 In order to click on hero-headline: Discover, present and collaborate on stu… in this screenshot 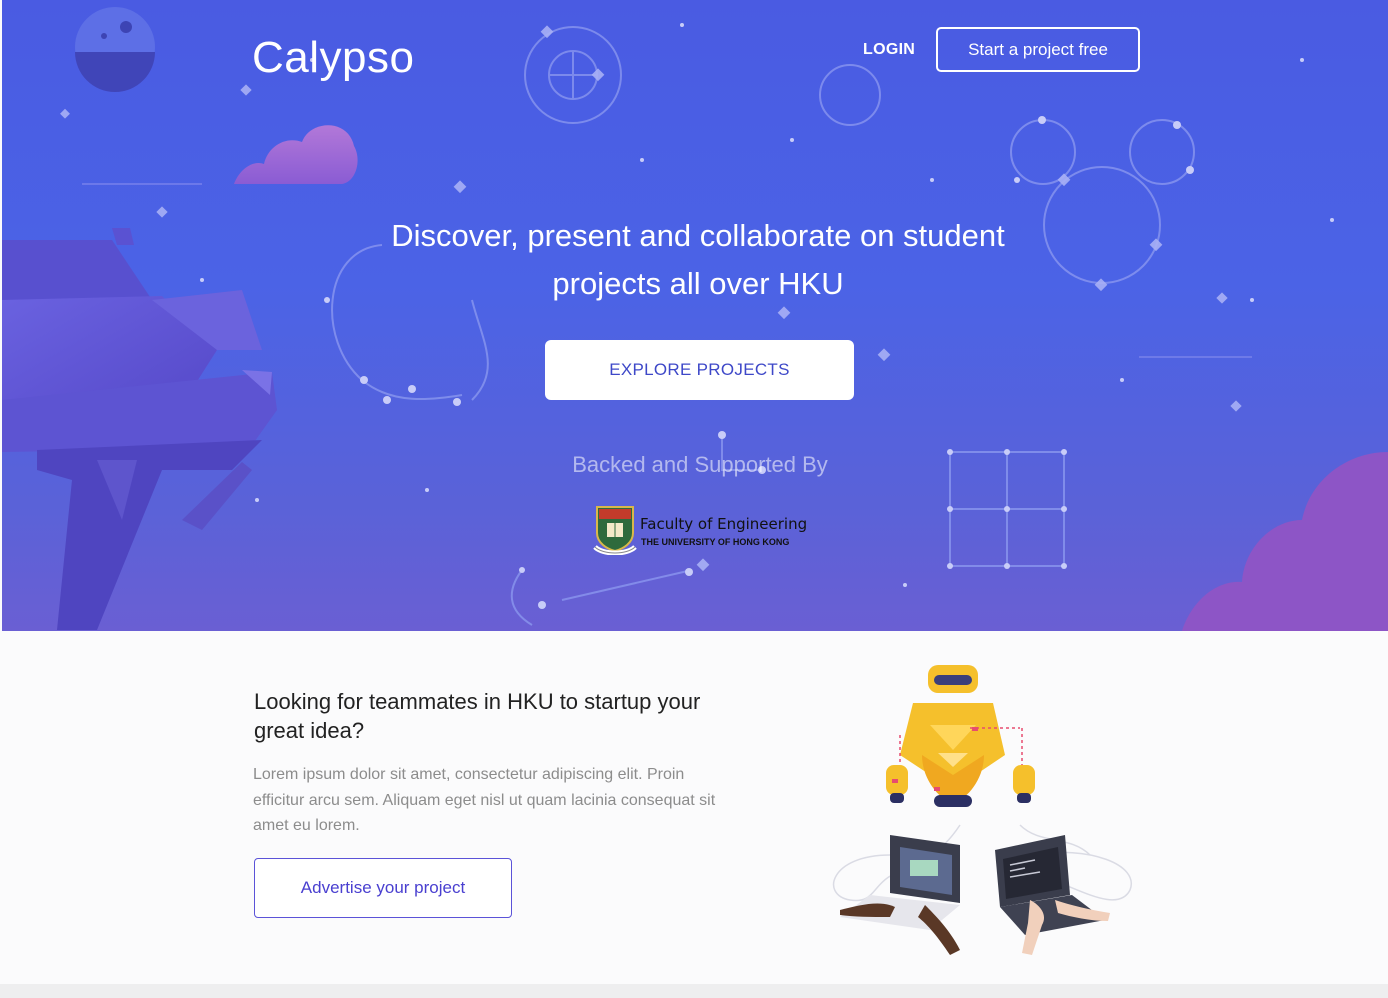, I will do `click(698, 259)`.